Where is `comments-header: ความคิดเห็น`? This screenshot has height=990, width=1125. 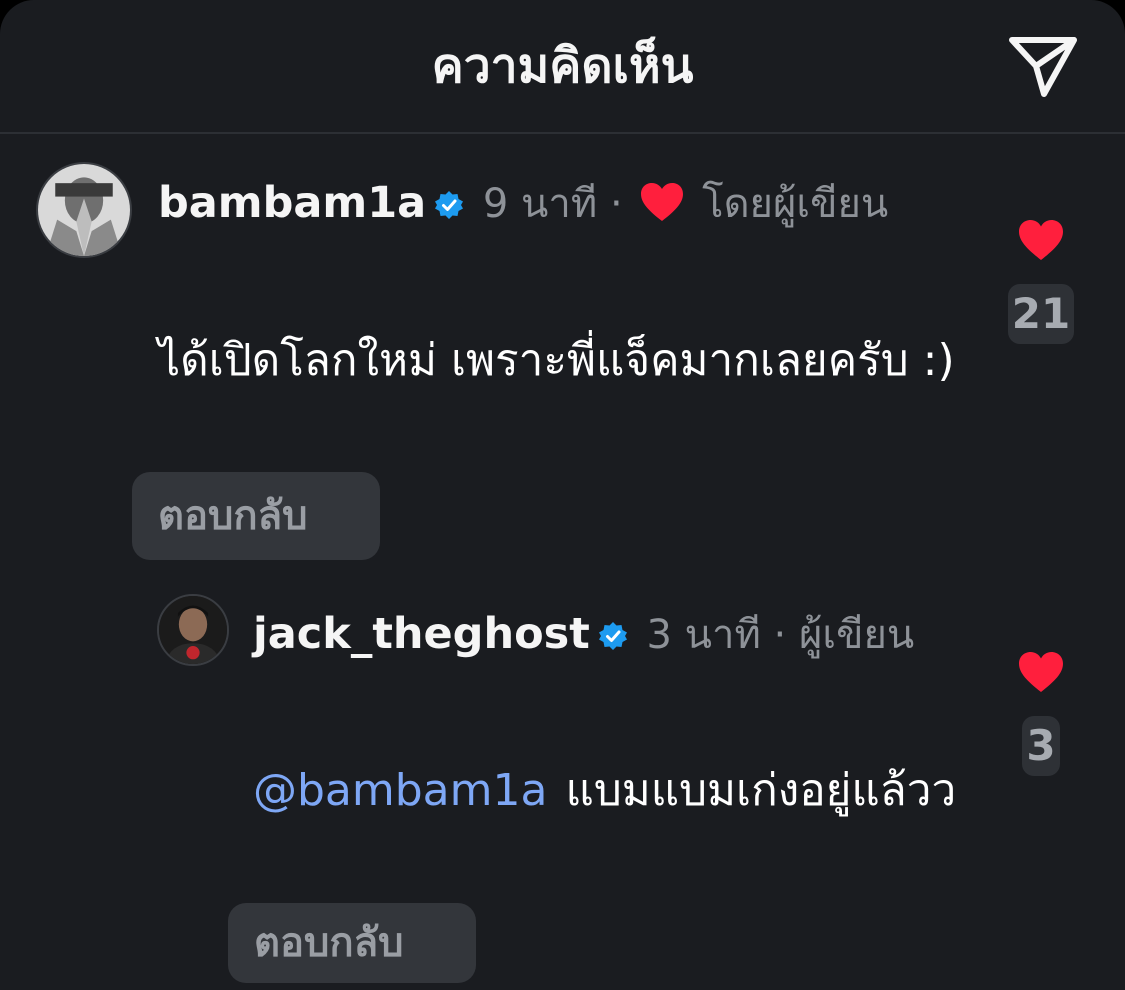 comments-header: ความคิดเห็น is located at coordinates (562, 67).